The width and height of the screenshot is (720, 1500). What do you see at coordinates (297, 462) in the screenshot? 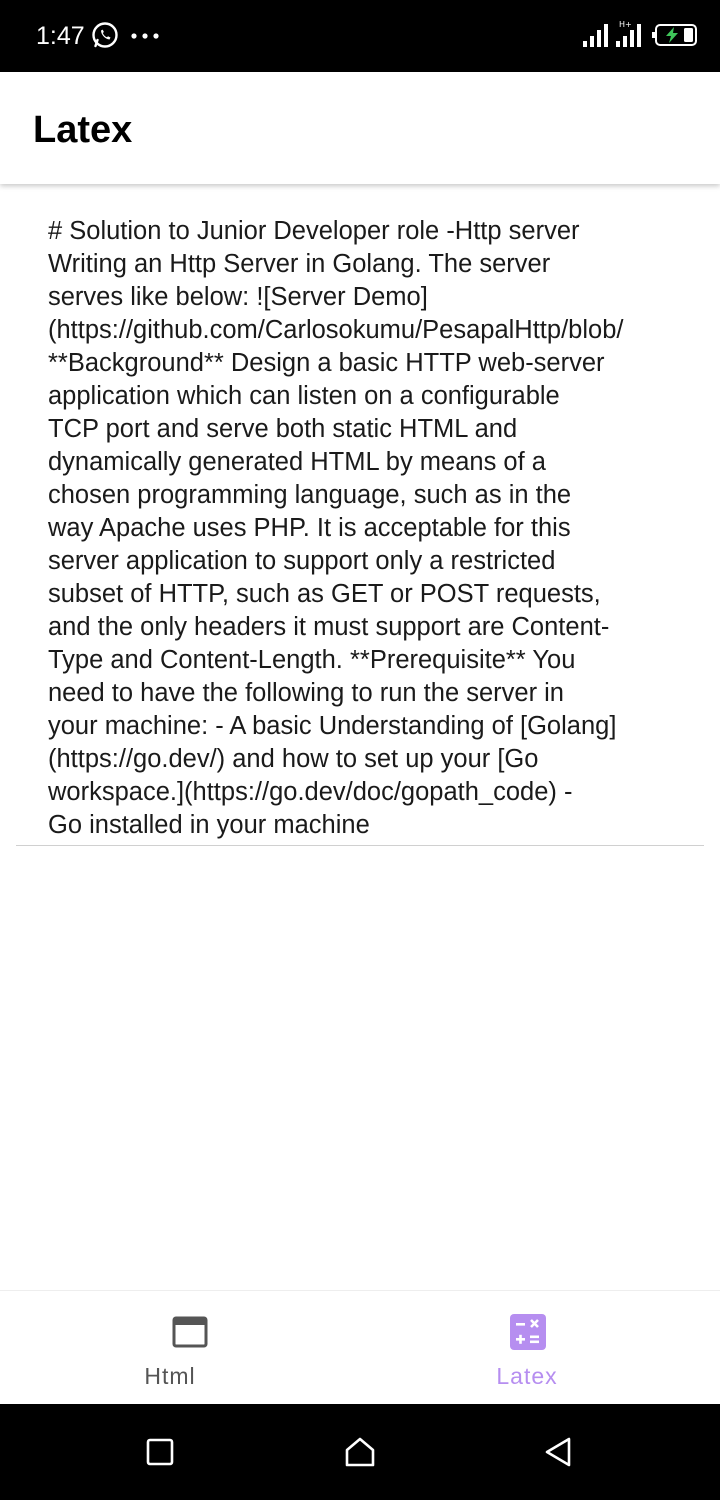
I see `text-line: dynamically generated HTML by means of a` at bounding box center [297, 462].